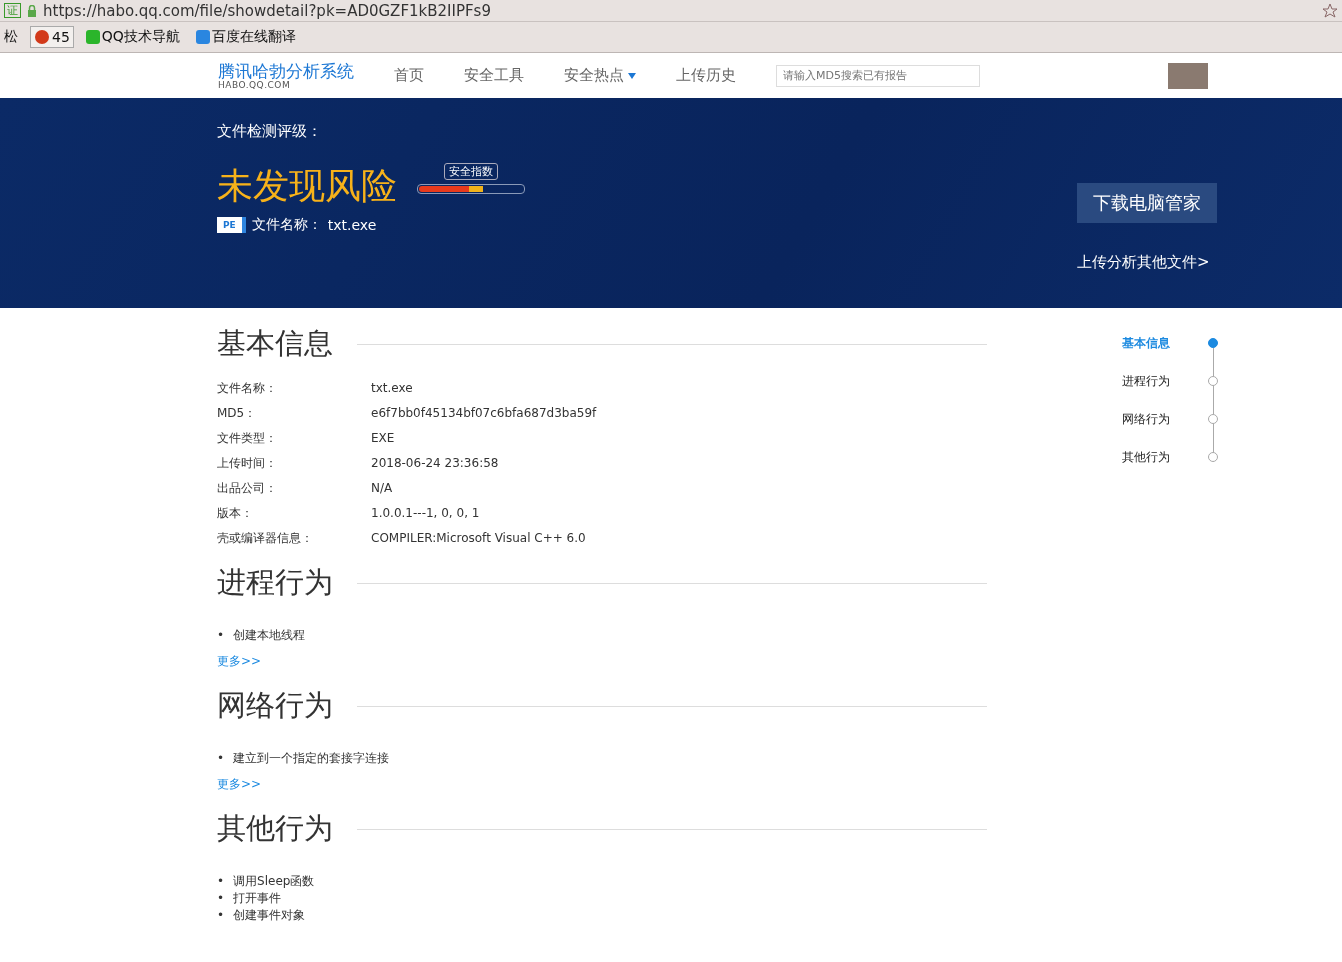  I want to click on avatar-icon, so click(42, 37).